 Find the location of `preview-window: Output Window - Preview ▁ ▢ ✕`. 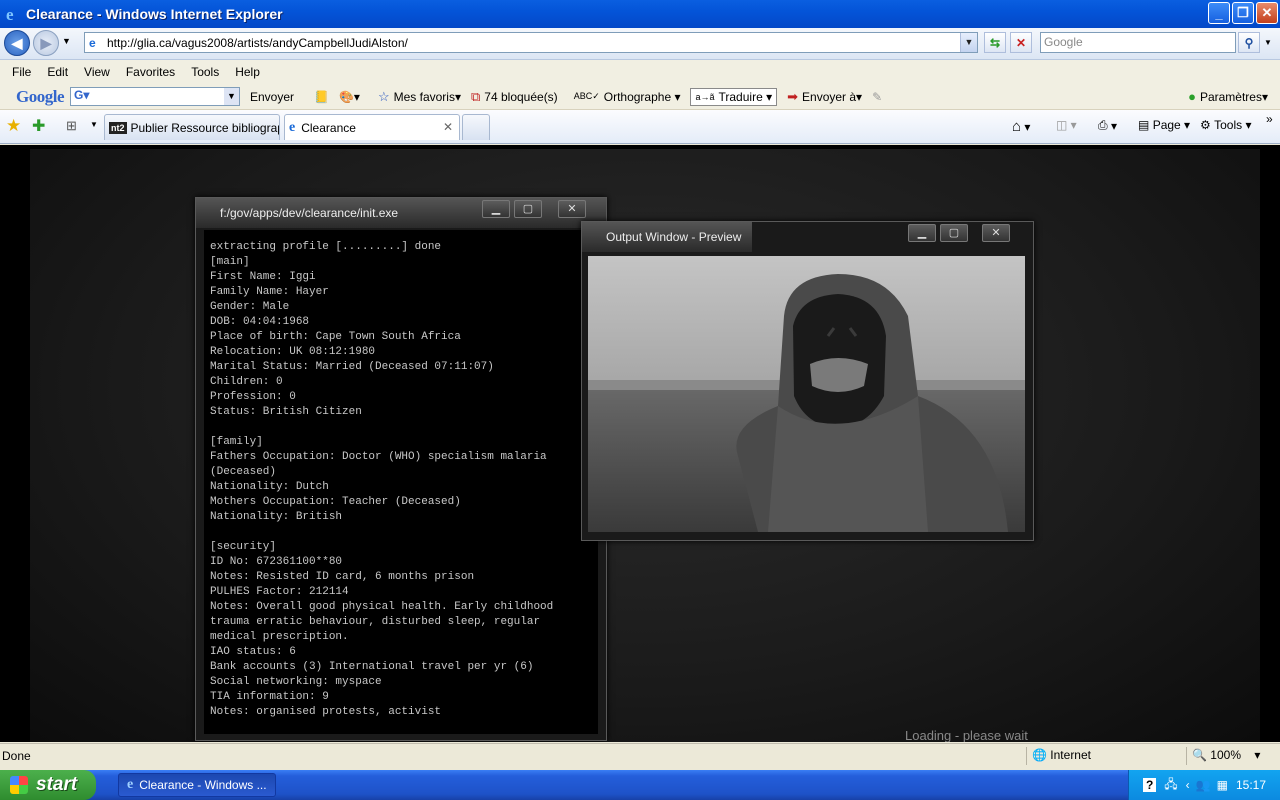

preview-window: Output Window - Preview ▁ ▢ ✕ is located at coordinates (807, 381).